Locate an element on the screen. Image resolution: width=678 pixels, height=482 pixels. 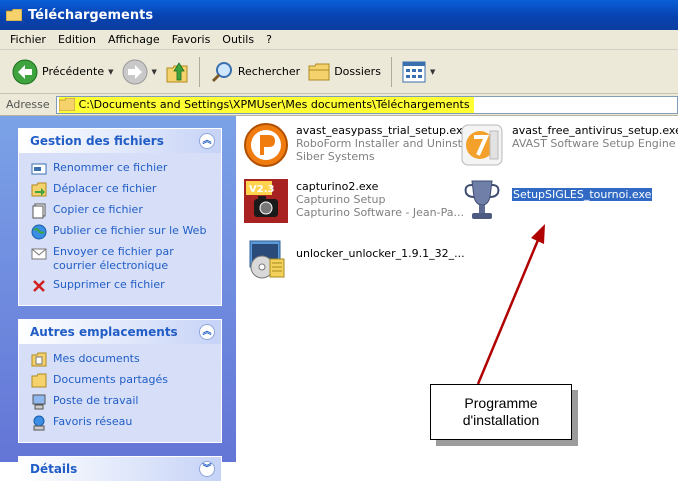
roboform-icon is located at coordinates (266, 145).